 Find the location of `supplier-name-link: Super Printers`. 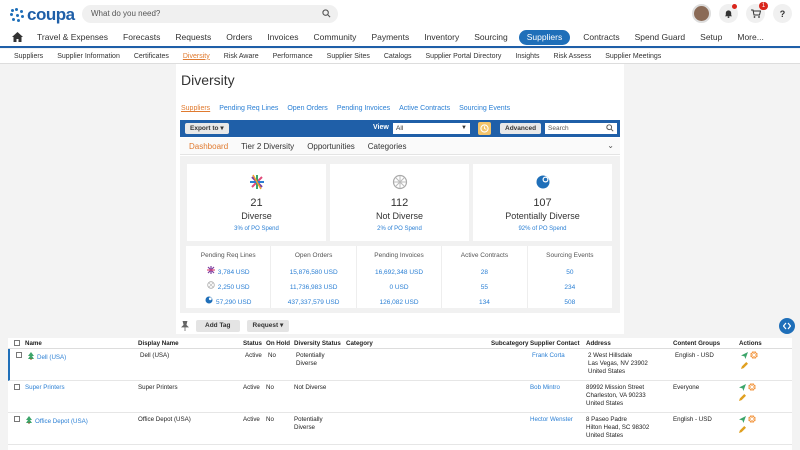

supplier-name-link: Super Printers is located at coordinates (45, 388).